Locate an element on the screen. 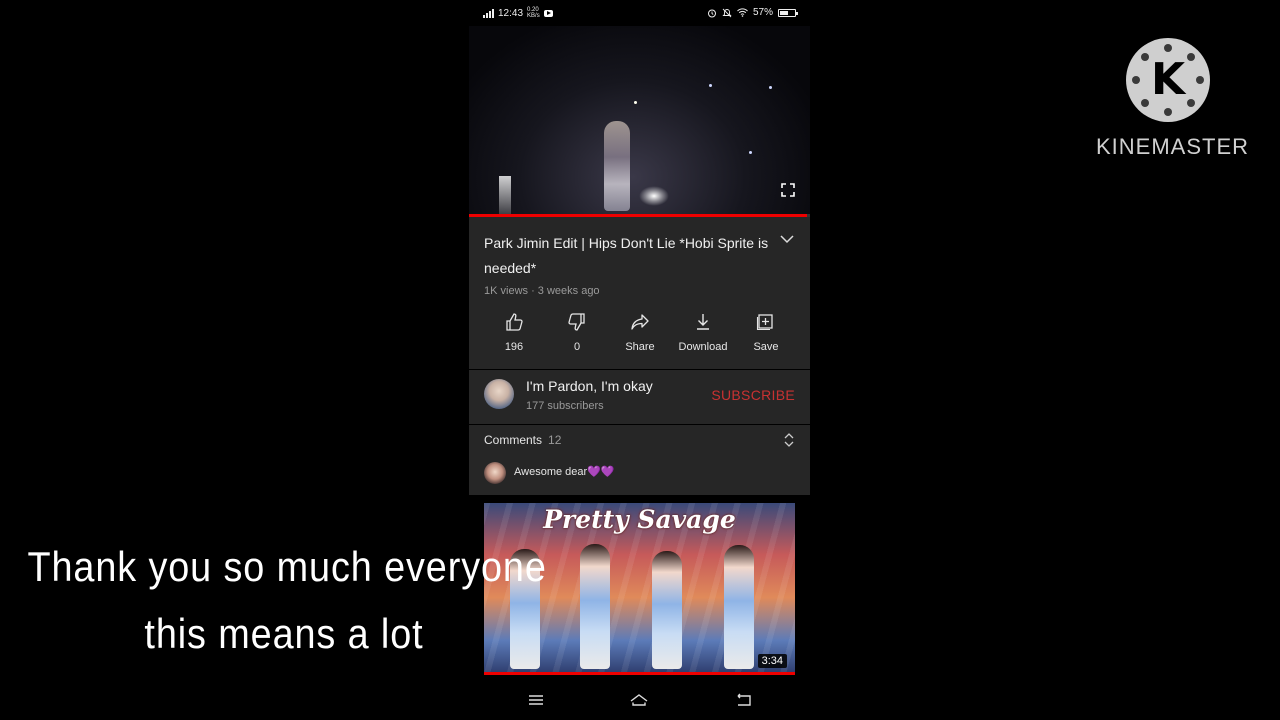 The height and width of the screenshot is (720, 1280). system-nav-bar is located at coordinates (639, 700).